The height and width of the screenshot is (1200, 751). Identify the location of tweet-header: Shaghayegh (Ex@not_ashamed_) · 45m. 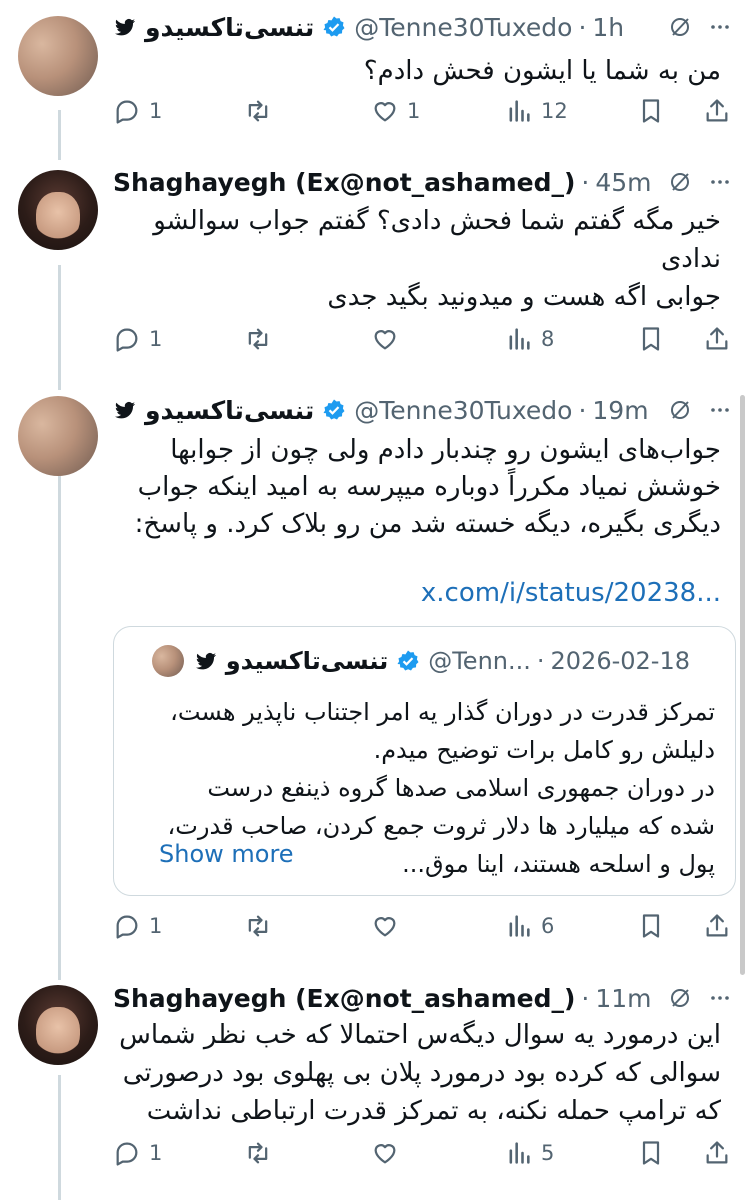
(423, 182).